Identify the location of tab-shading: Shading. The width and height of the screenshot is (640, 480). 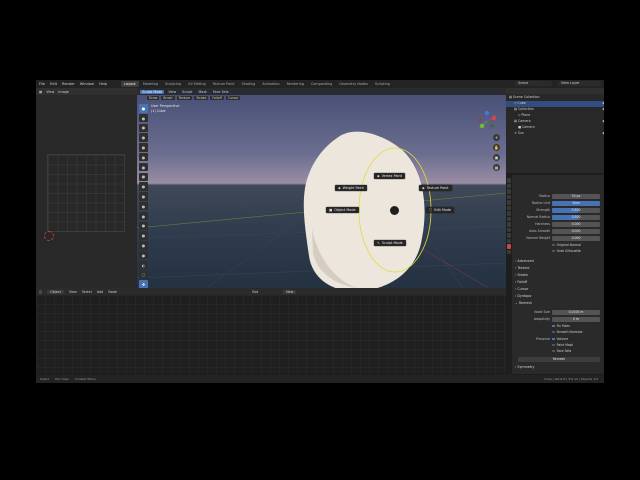
(249, 84).